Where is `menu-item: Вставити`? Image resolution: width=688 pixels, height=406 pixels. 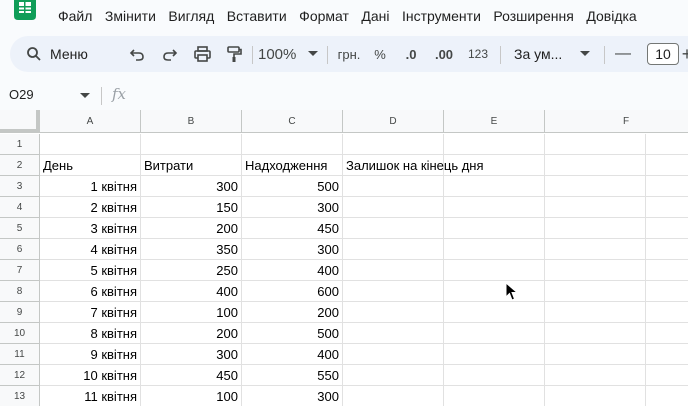
menu-item: Вставити is located at coordinates (257, 16).